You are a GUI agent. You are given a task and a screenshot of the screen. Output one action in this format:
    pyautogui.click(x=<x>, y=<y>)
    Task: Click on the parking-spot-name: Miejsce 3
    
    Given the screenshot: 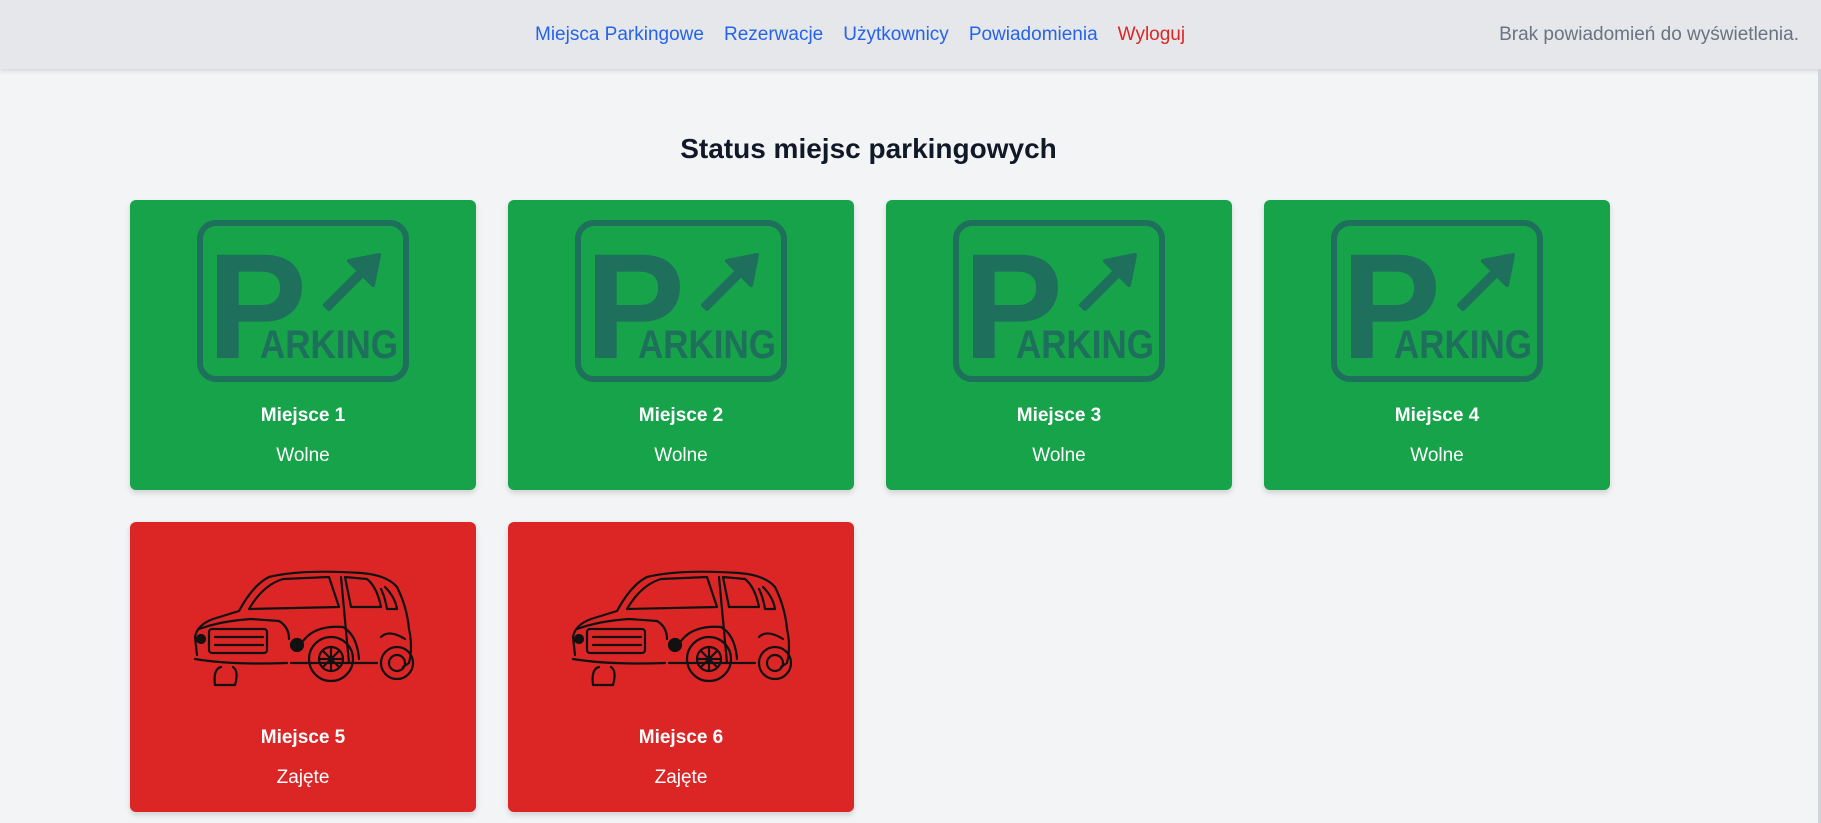 What is the action you would take?
    pyautogui.click(x=1059, y=415)
    